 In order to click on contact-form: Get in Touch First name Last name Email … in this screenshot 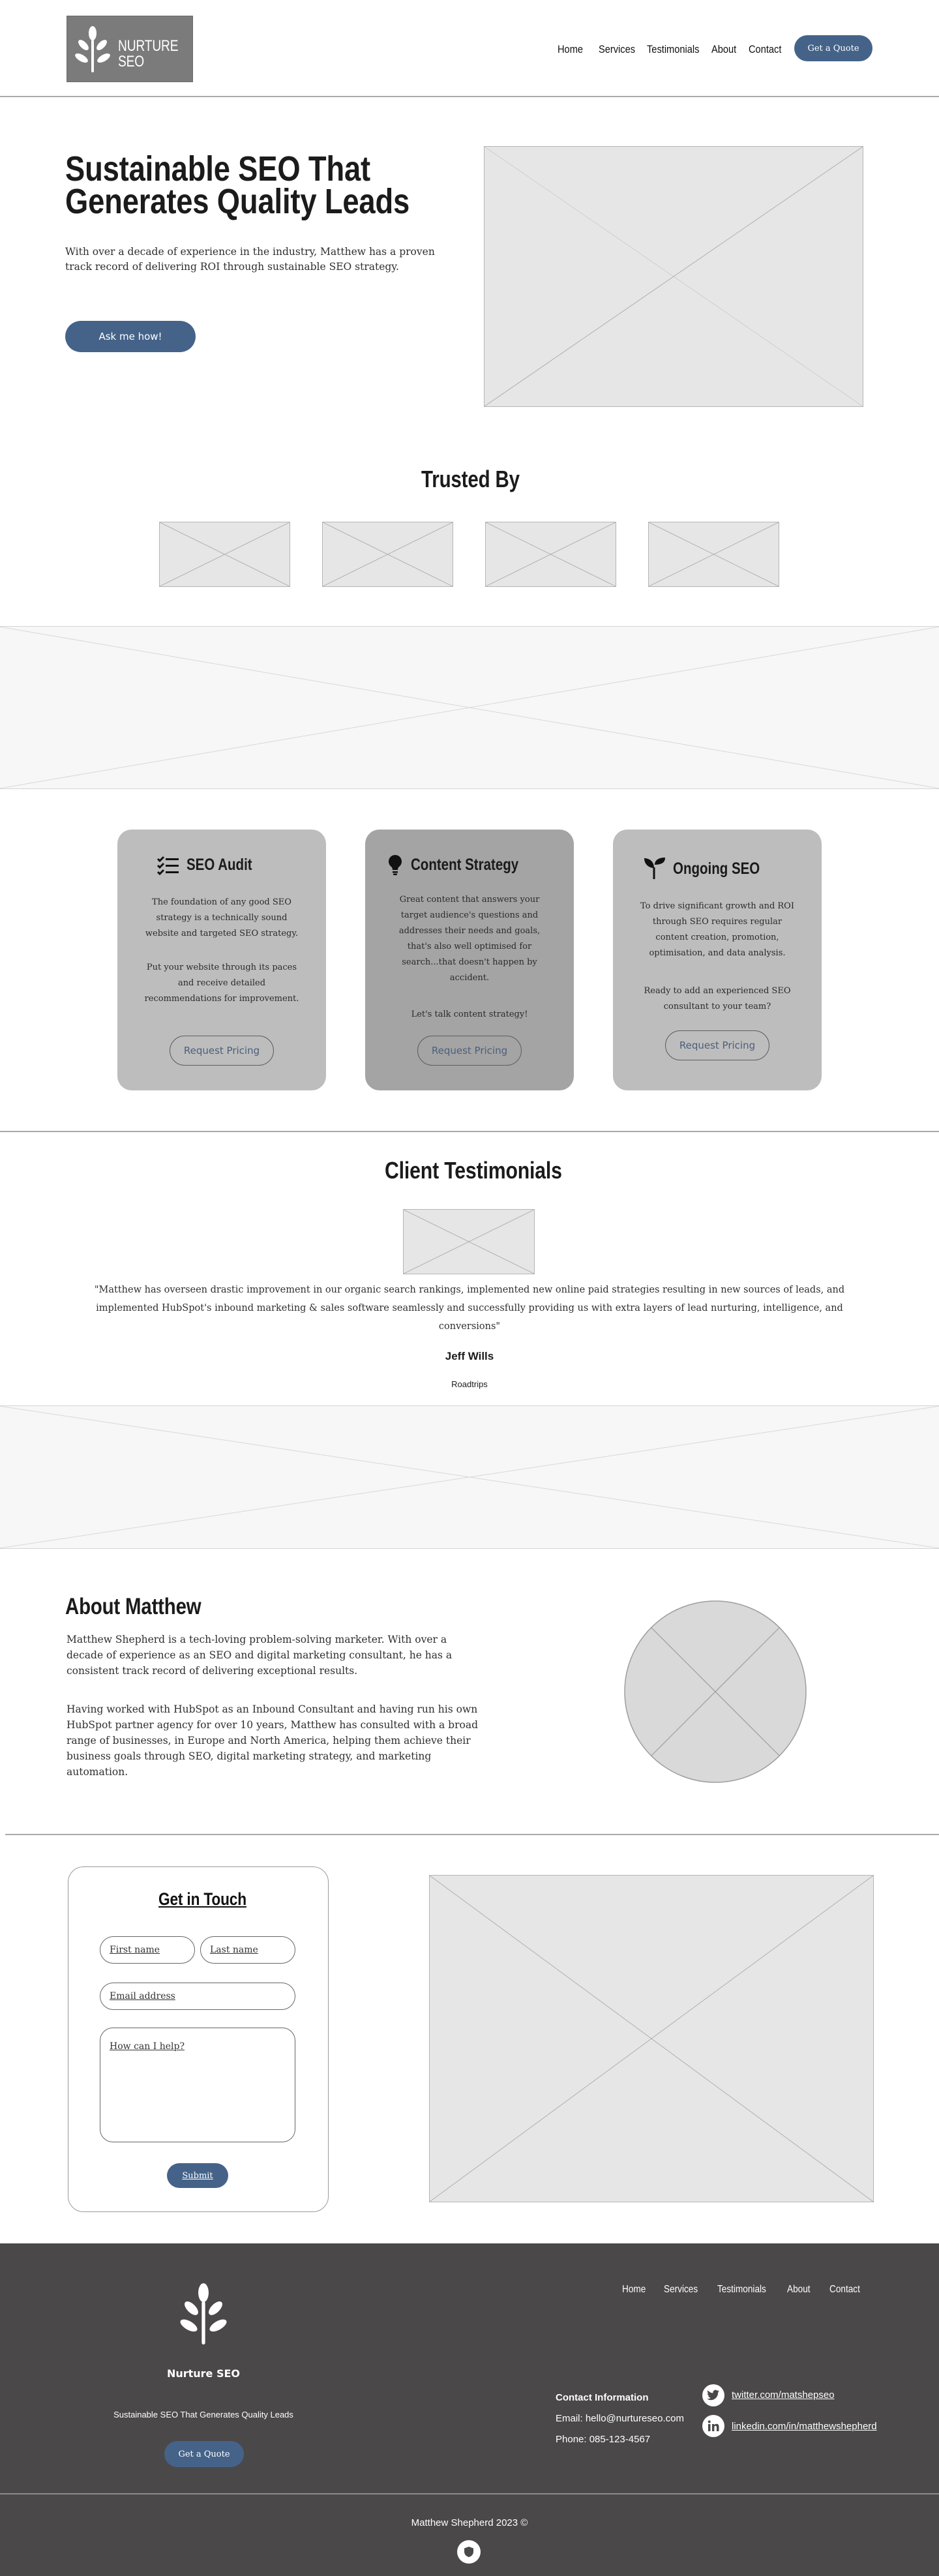, I will do `click(198, 2039)`.